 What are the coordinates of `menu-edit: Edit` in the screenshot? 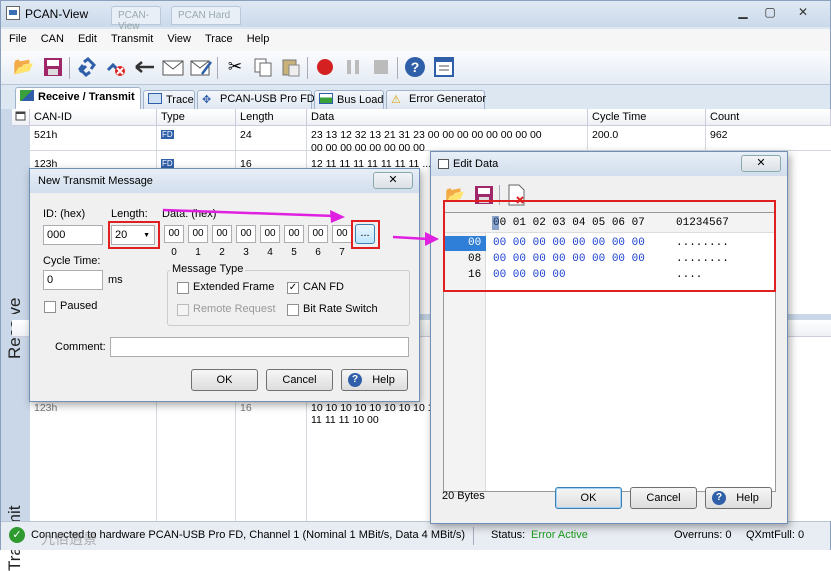 It's located at (86, 37).